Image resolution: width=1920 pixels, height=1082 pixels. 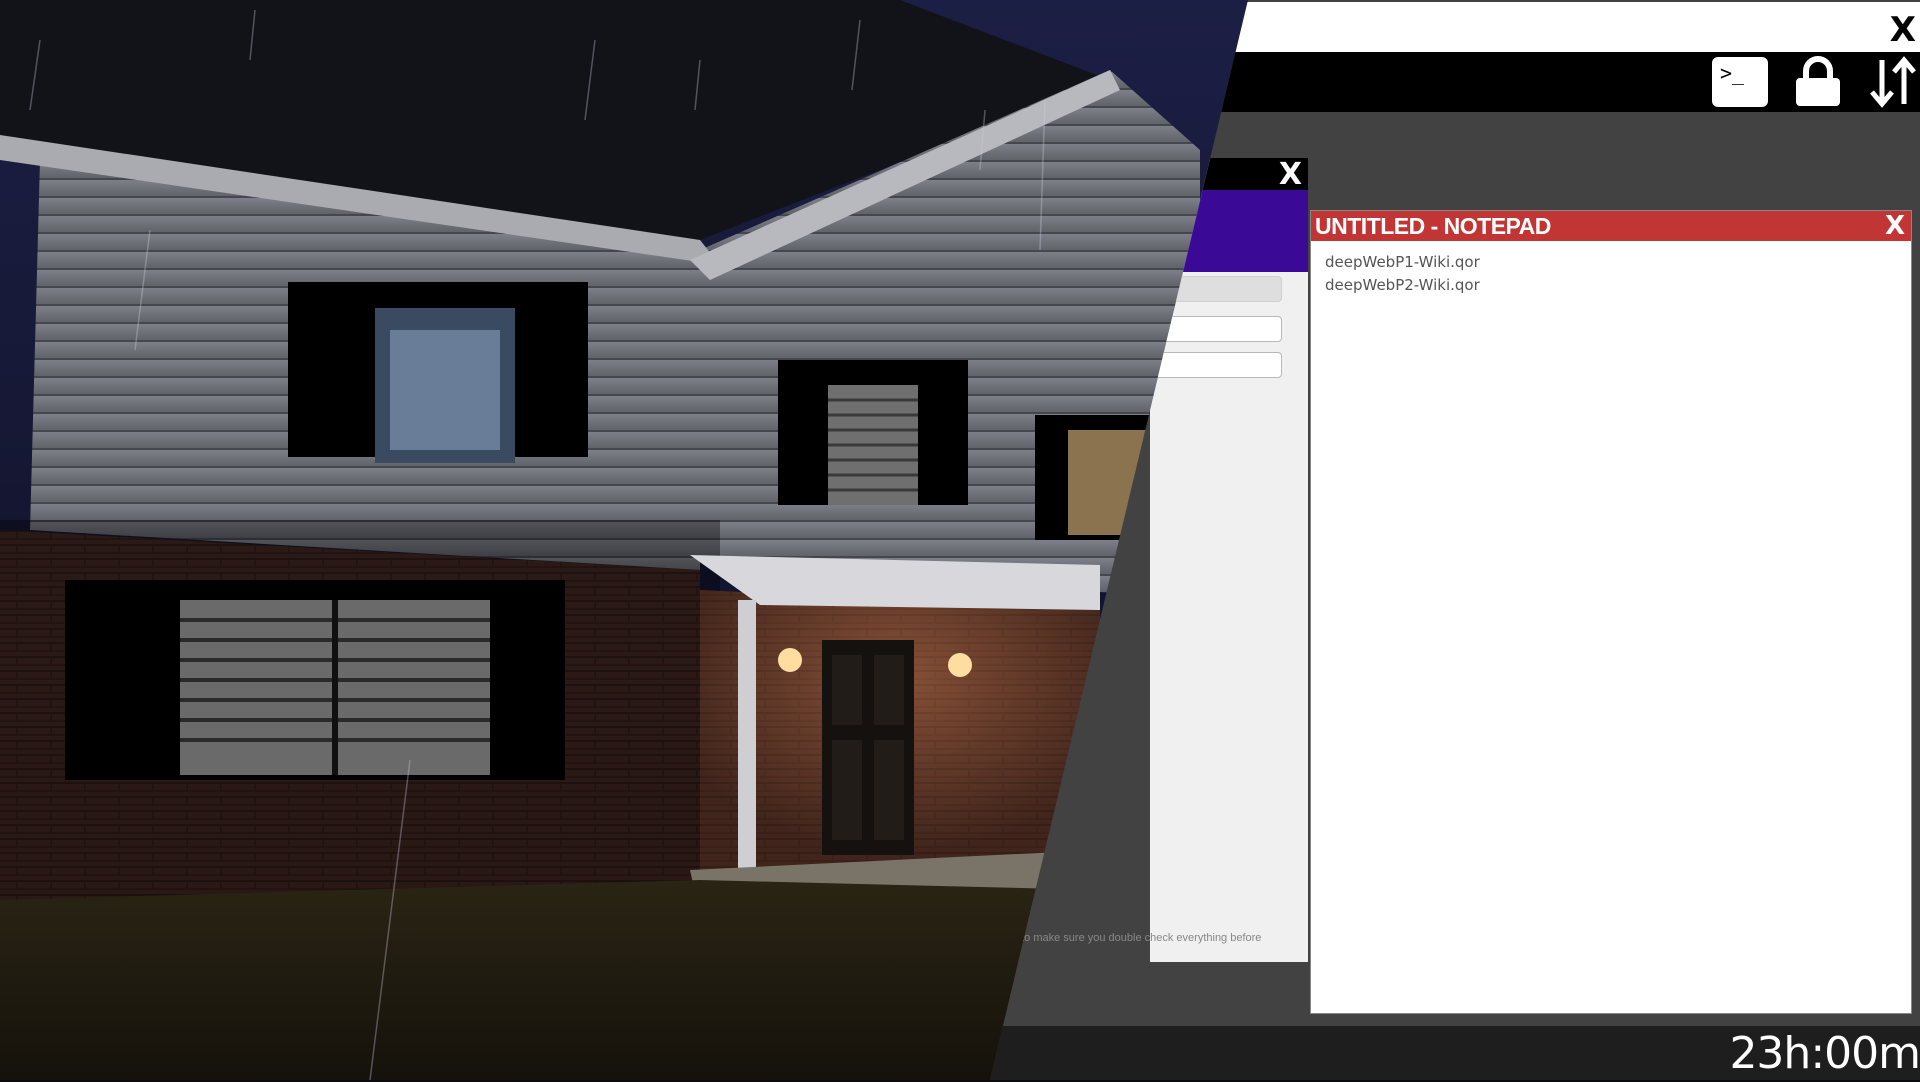 I want to click on game-clock: 23h:00m, so click(x=1824, y=1053).